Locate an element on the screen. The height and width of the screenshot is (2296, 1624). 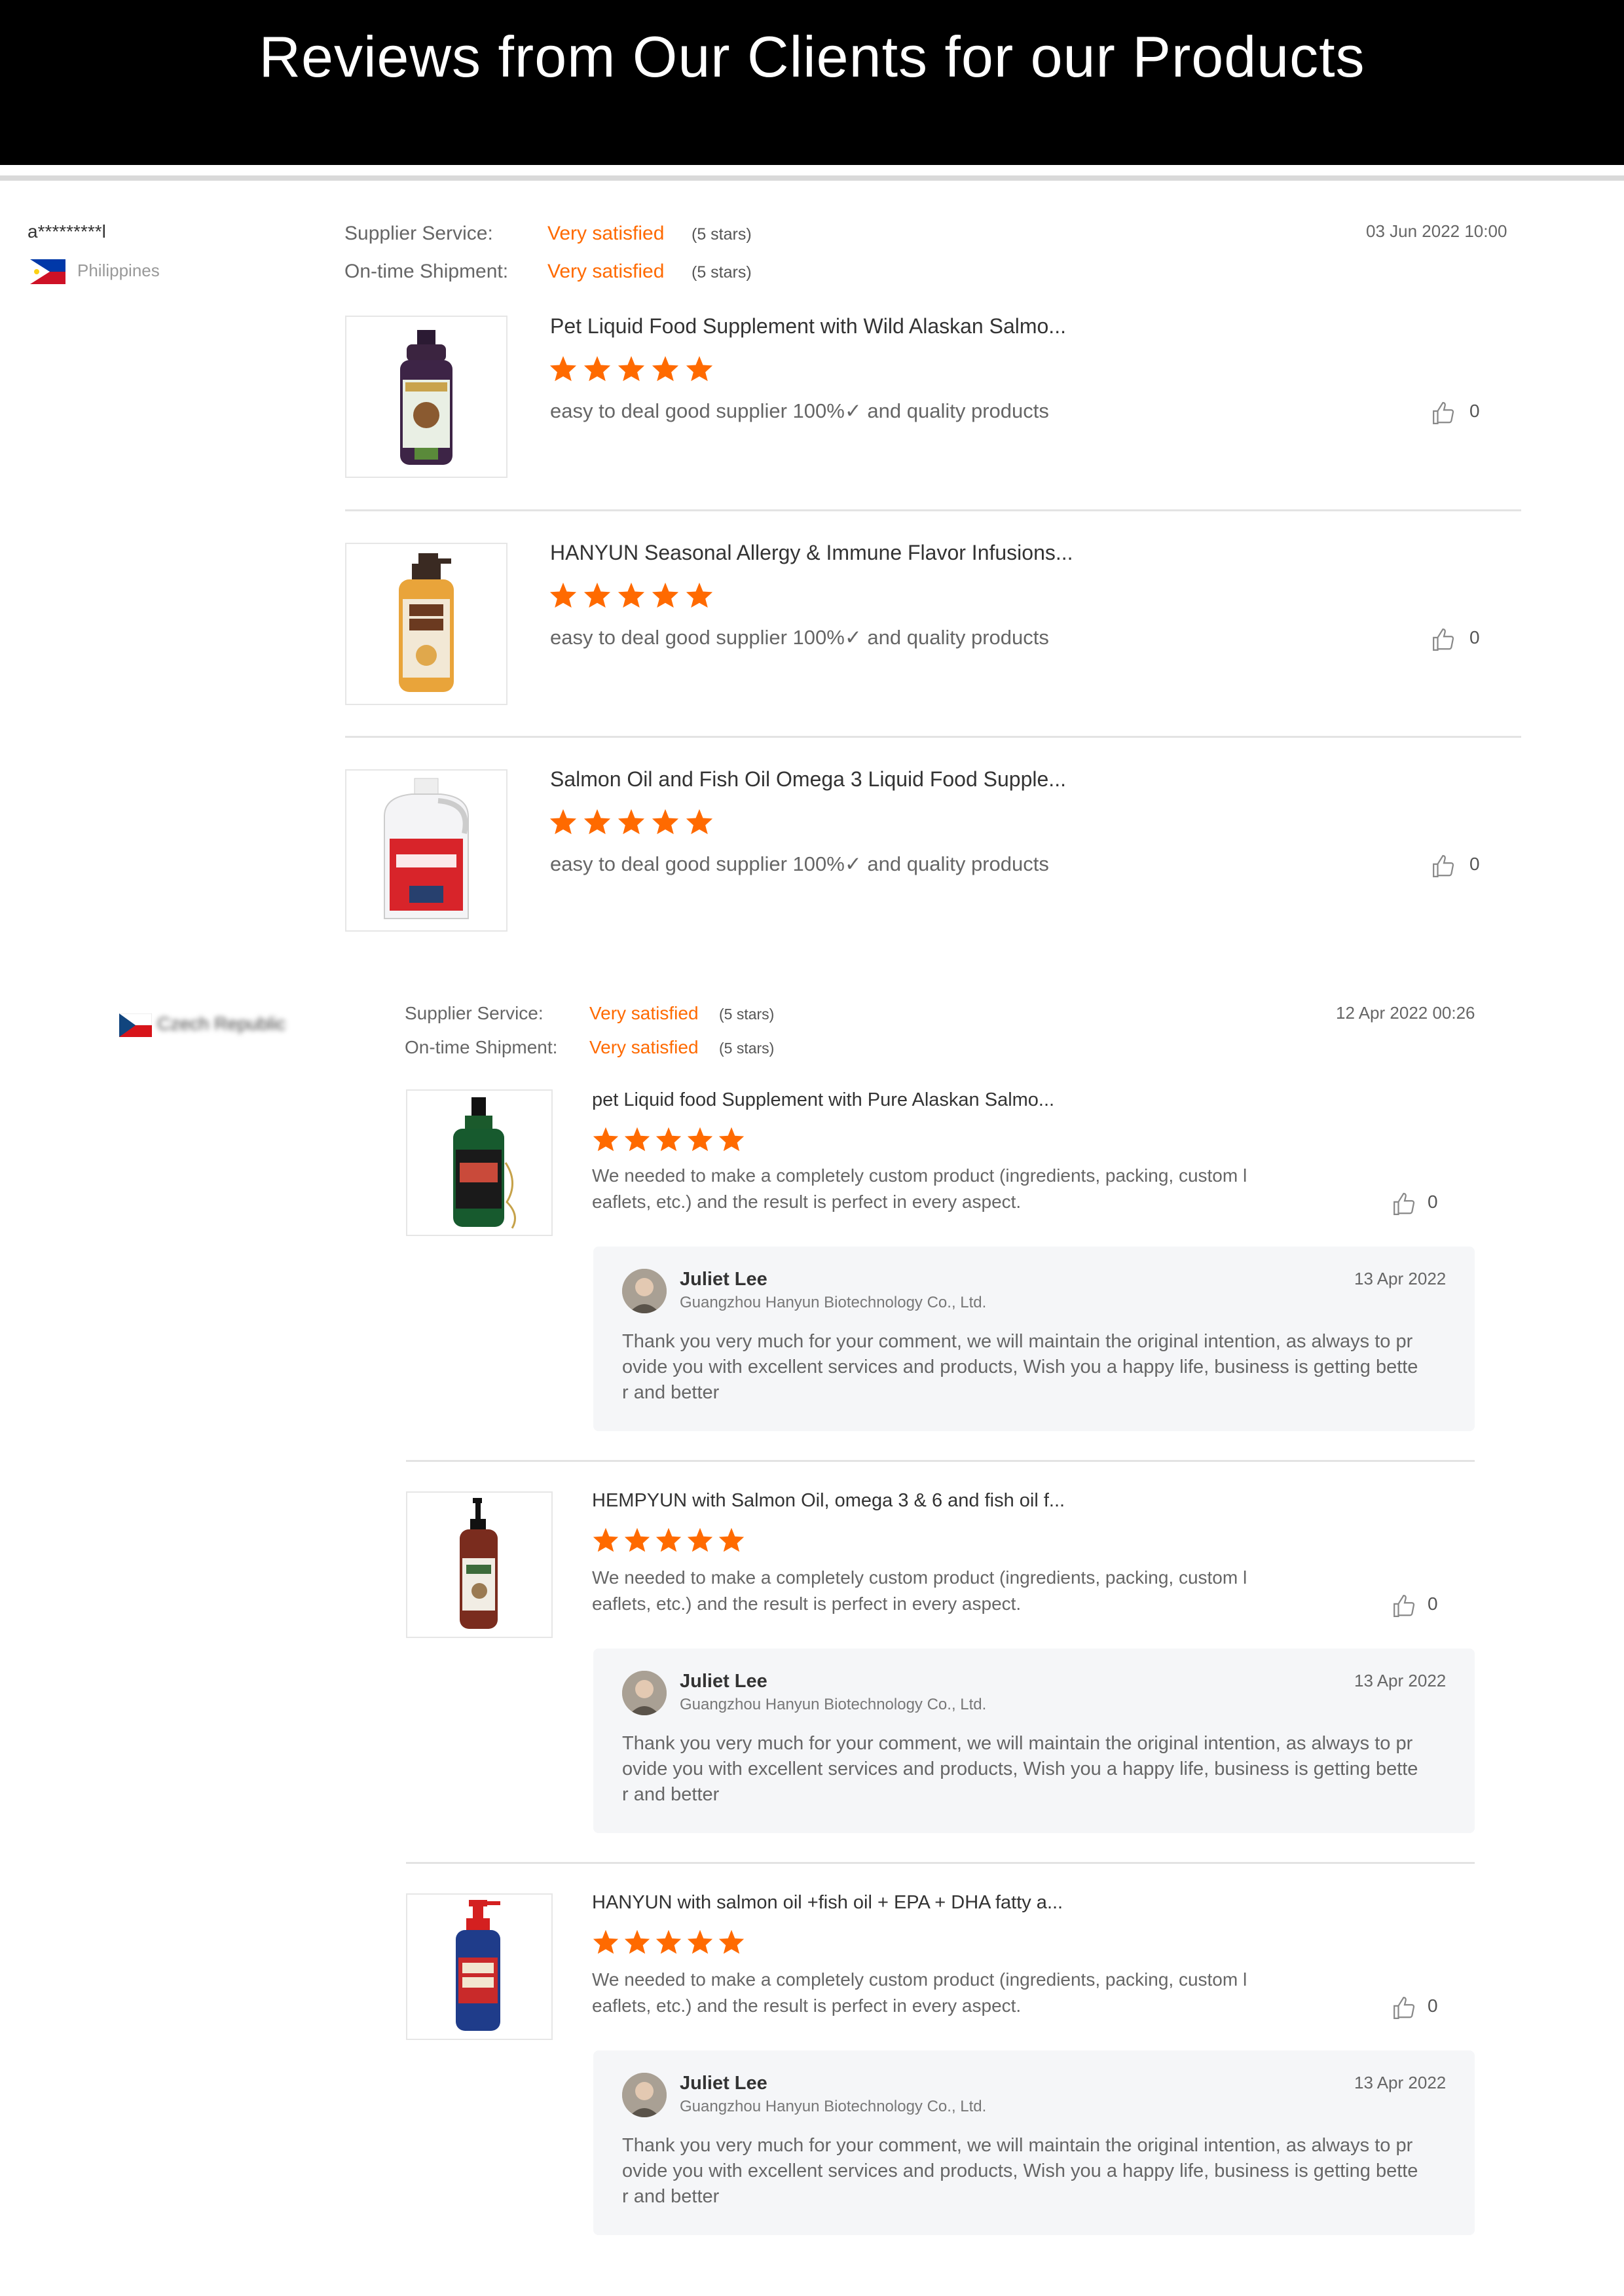
reviewer-country: Philippines is located at coordinates (118, 270).